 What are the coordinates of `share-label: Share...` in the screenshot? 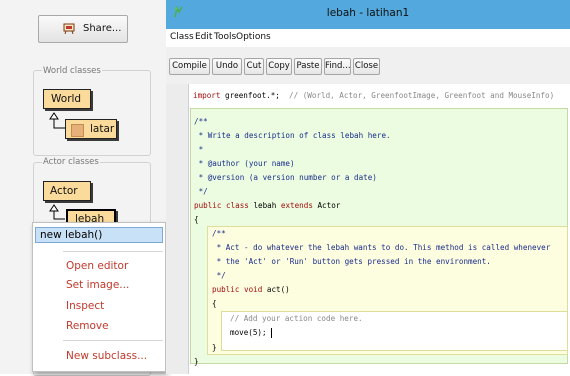 It's located at (102, 28).